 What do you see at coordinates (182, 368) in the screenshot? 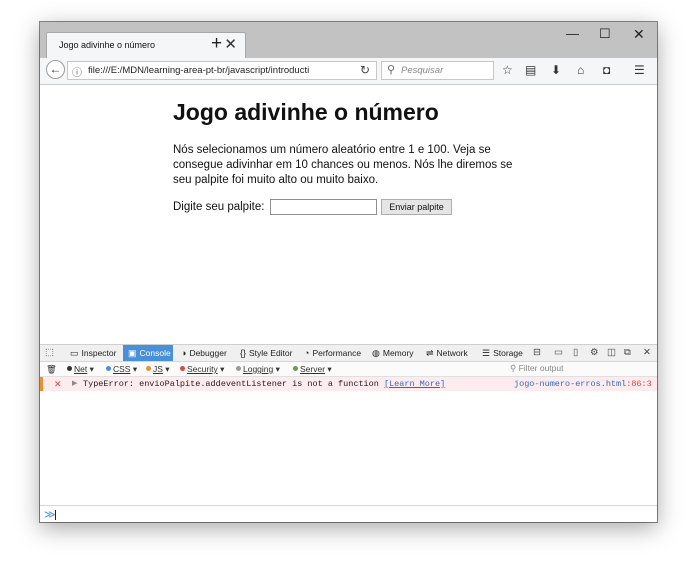
I see `security-dot` at bounding box center [182, 368].